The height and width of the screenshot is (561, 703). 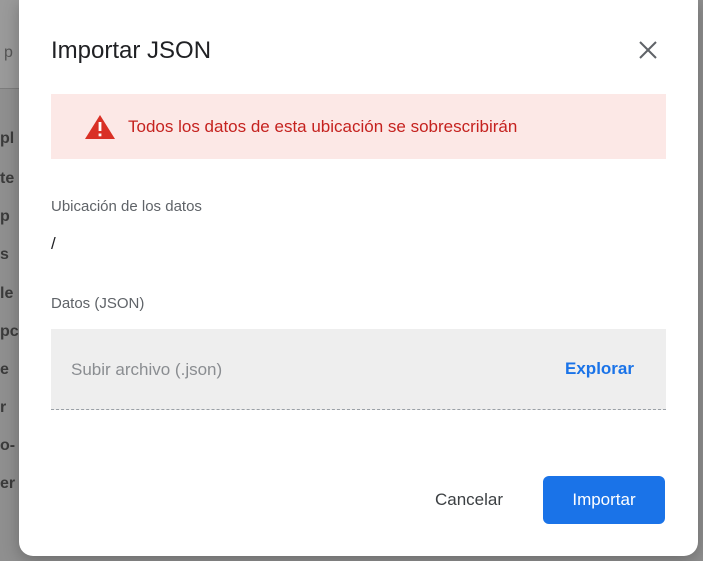 I want to click on background-text: le, so click(x=7, y=293).